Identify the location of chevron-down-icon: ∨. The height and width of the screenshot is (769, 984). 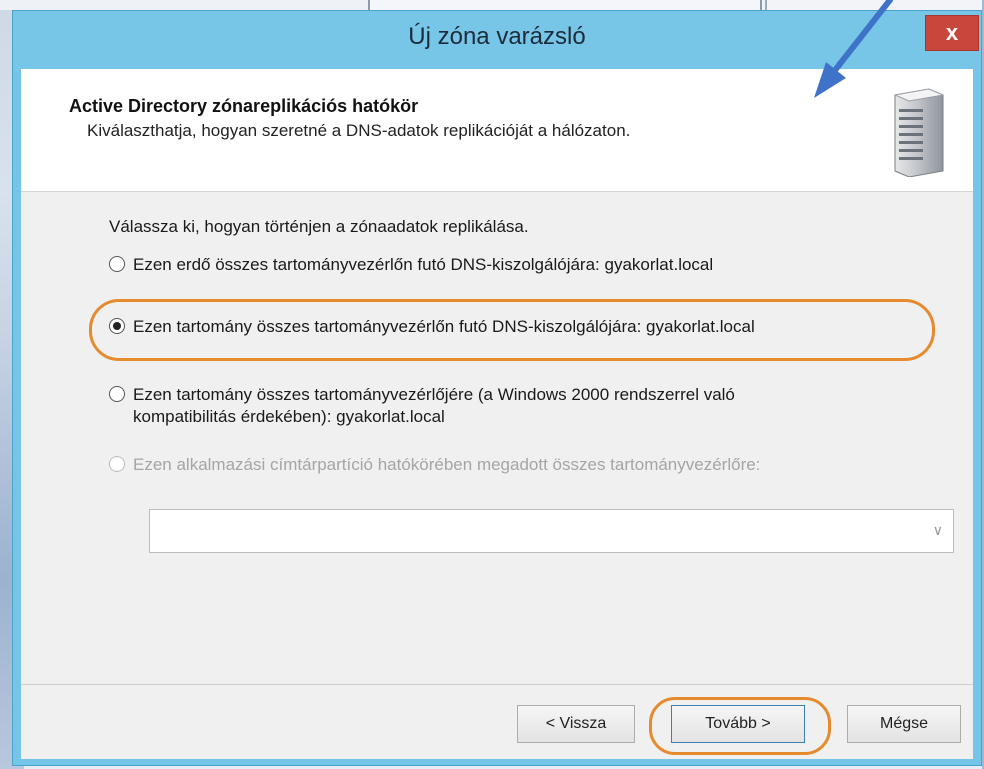
(937, 530).